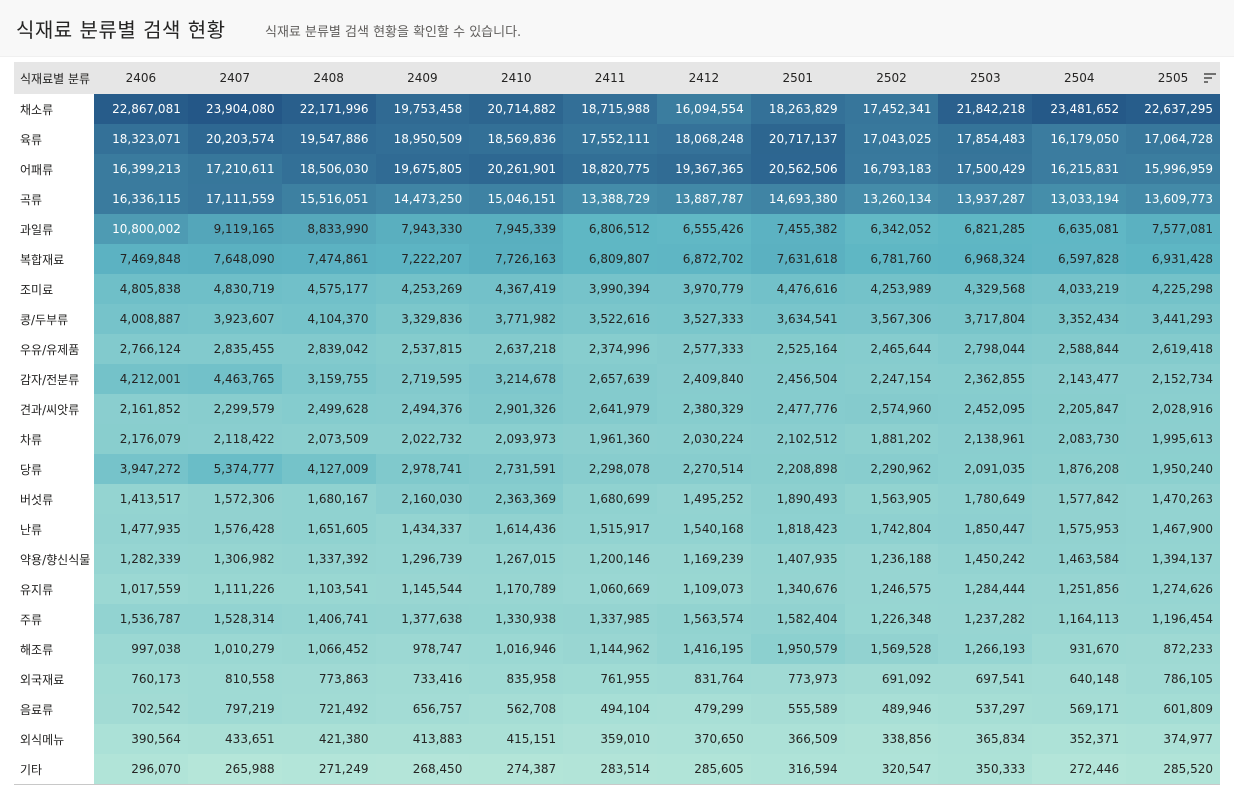 The height and width of the screenshot is (798, 1234). What do you see at coordinates (891, 139) in the screenshot?
I see `heatmap-cell: 17,043,025` at bounding box center [891, 139].